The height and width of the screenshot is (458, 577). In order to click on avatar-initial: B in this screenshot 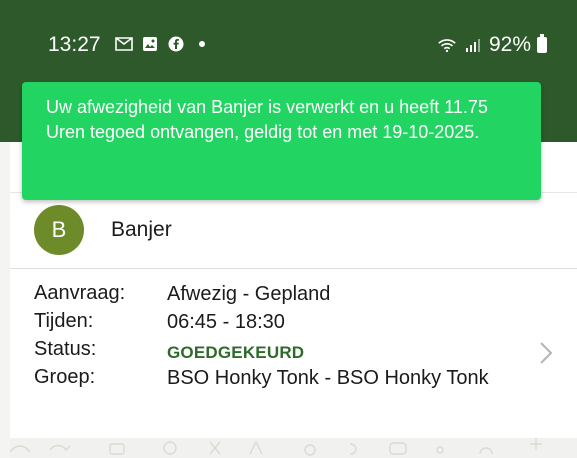, I will do `click(59, 229)`.